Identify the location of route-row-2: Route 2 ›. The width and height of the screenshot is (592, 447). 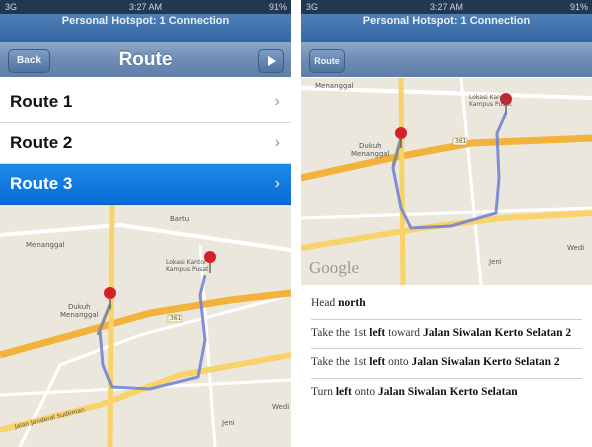
(145, 143).